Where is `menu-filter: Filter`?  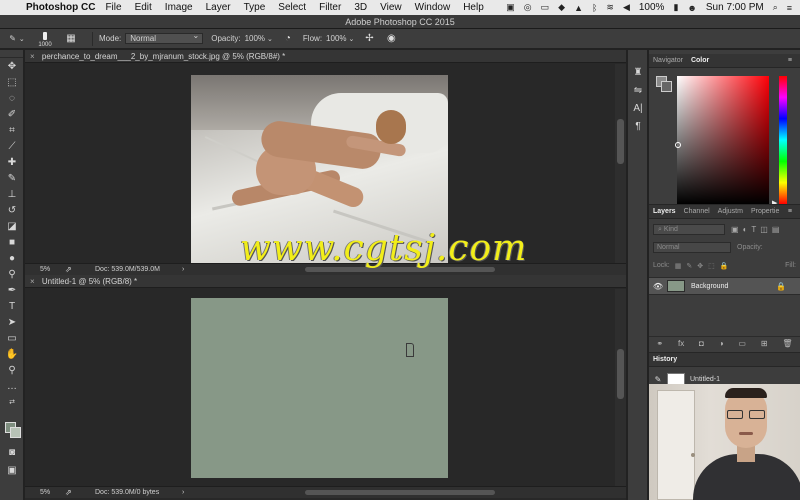 menu-filter: Filter is located at coordinates (330, 7).